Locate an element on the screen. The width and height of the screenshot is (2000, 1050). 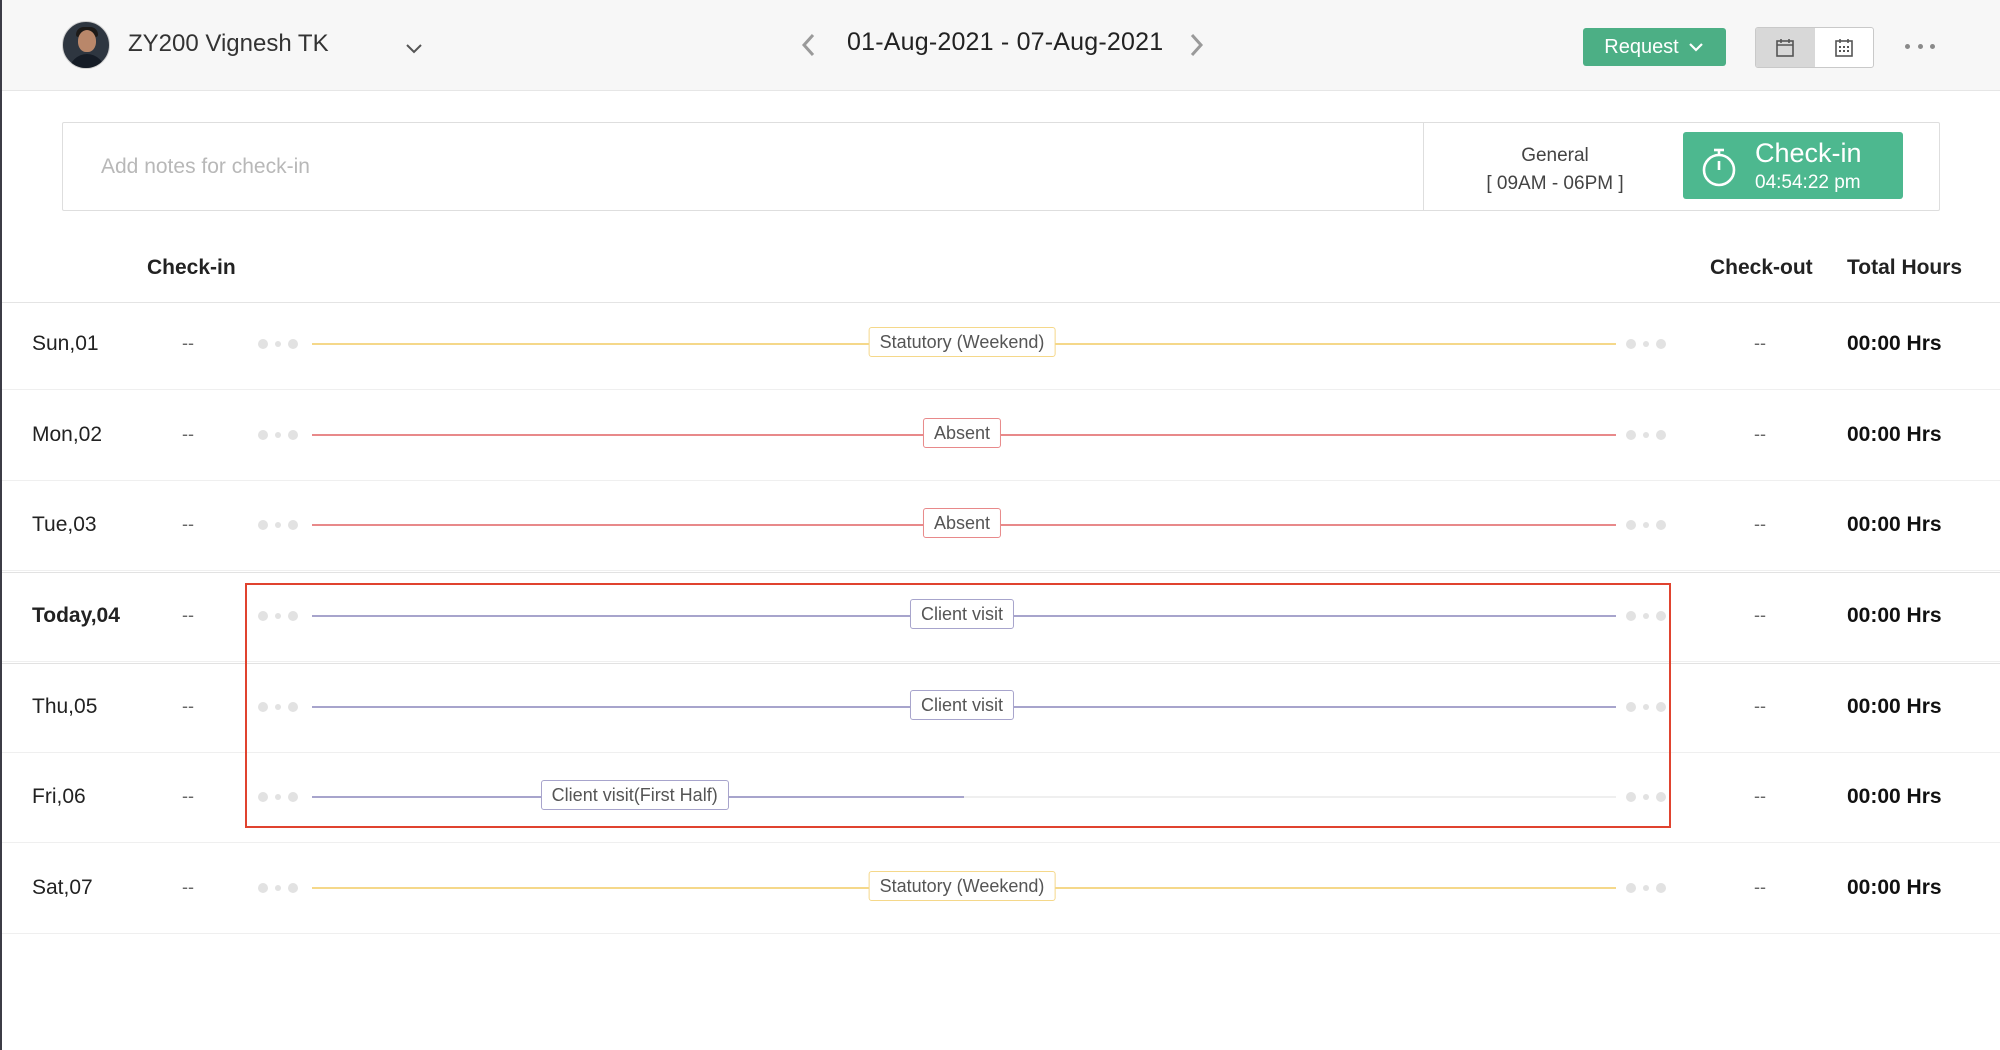
timeline-bar is located at coordinates (964, 797).